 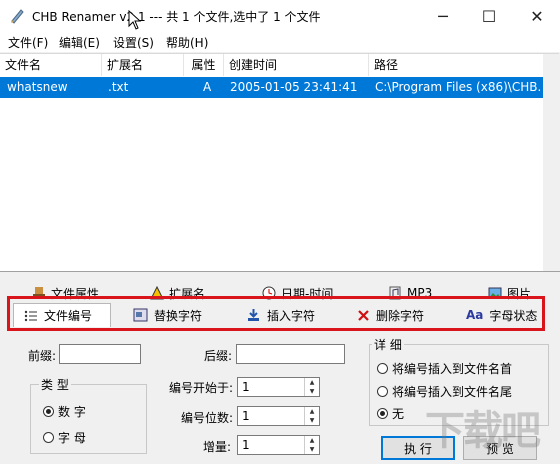 I want to click on increment-spinner: 1 ▲ ▼, so click(x=278, y=445).